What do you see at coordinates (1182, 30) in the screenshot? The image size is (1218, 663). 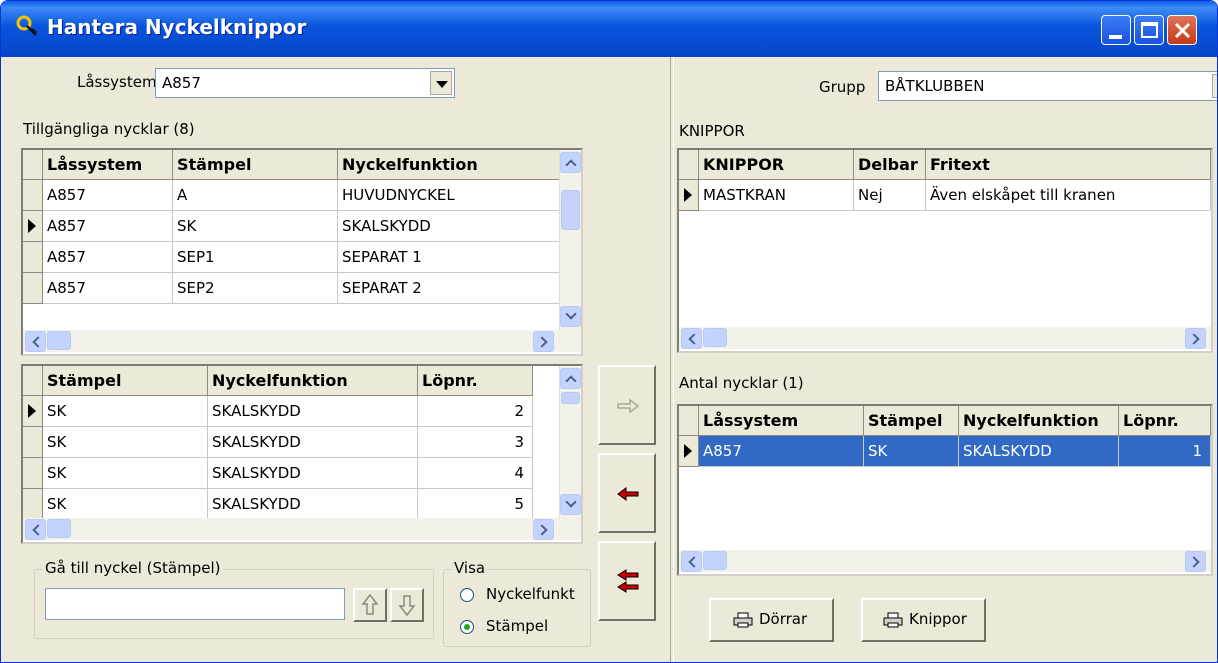 I see `close-button` at bounding box center [1182, 30].